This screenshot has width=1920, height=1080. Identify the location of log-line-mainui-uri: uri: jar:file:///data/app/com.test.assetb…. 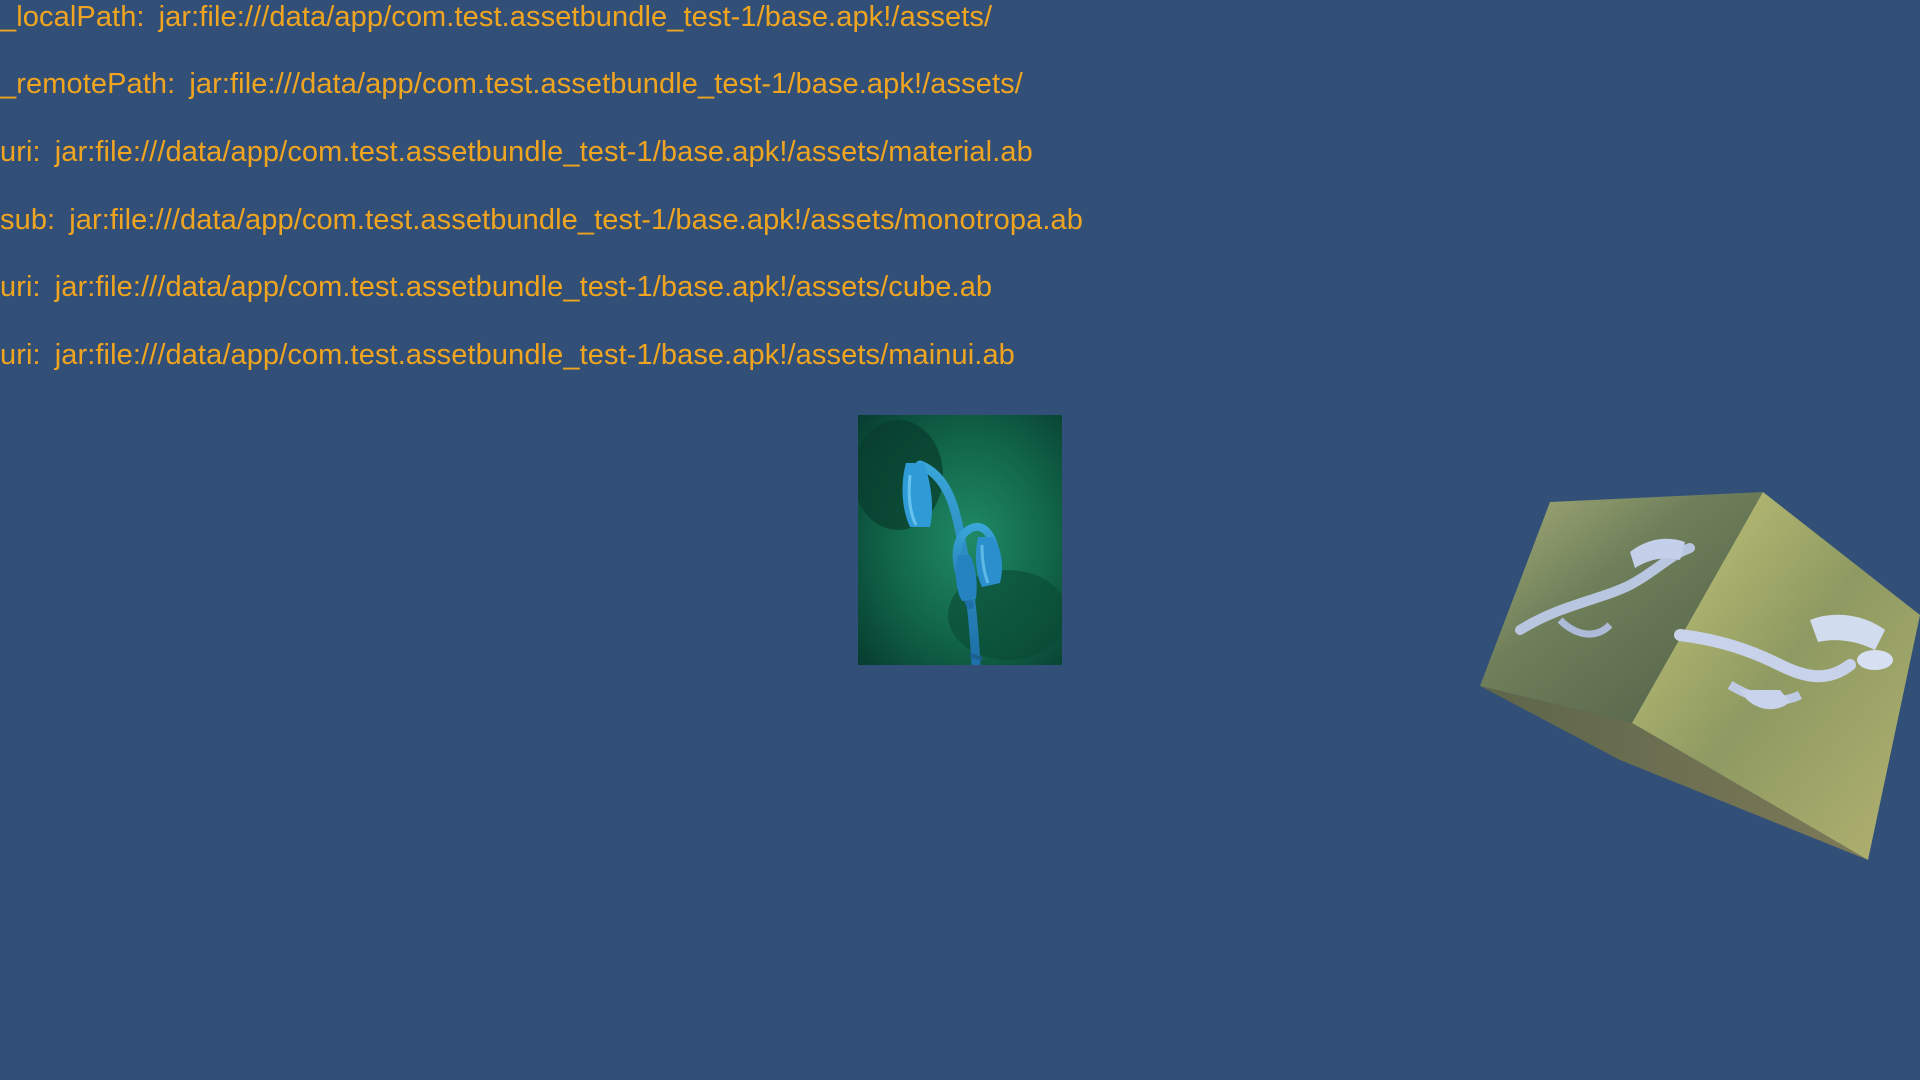
(507, 355).